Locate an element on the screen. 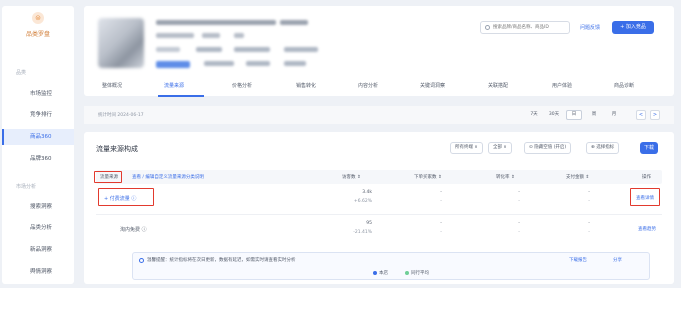 This screenshot has width=681, height=312. tab-conversion: 销售转化 is located at coordinates (306, 85).